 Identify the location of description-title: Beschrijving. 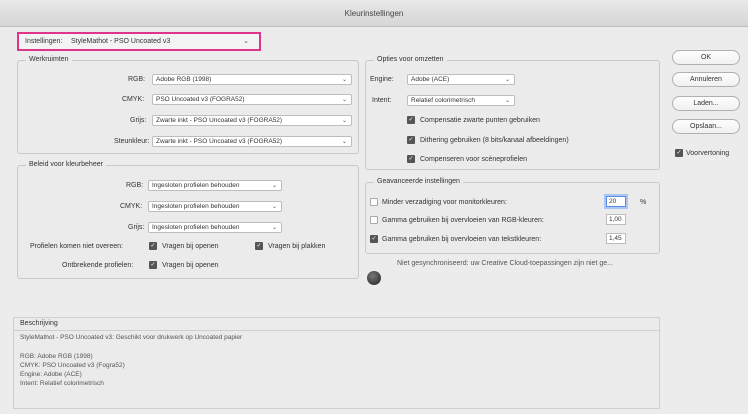
(39, 323).